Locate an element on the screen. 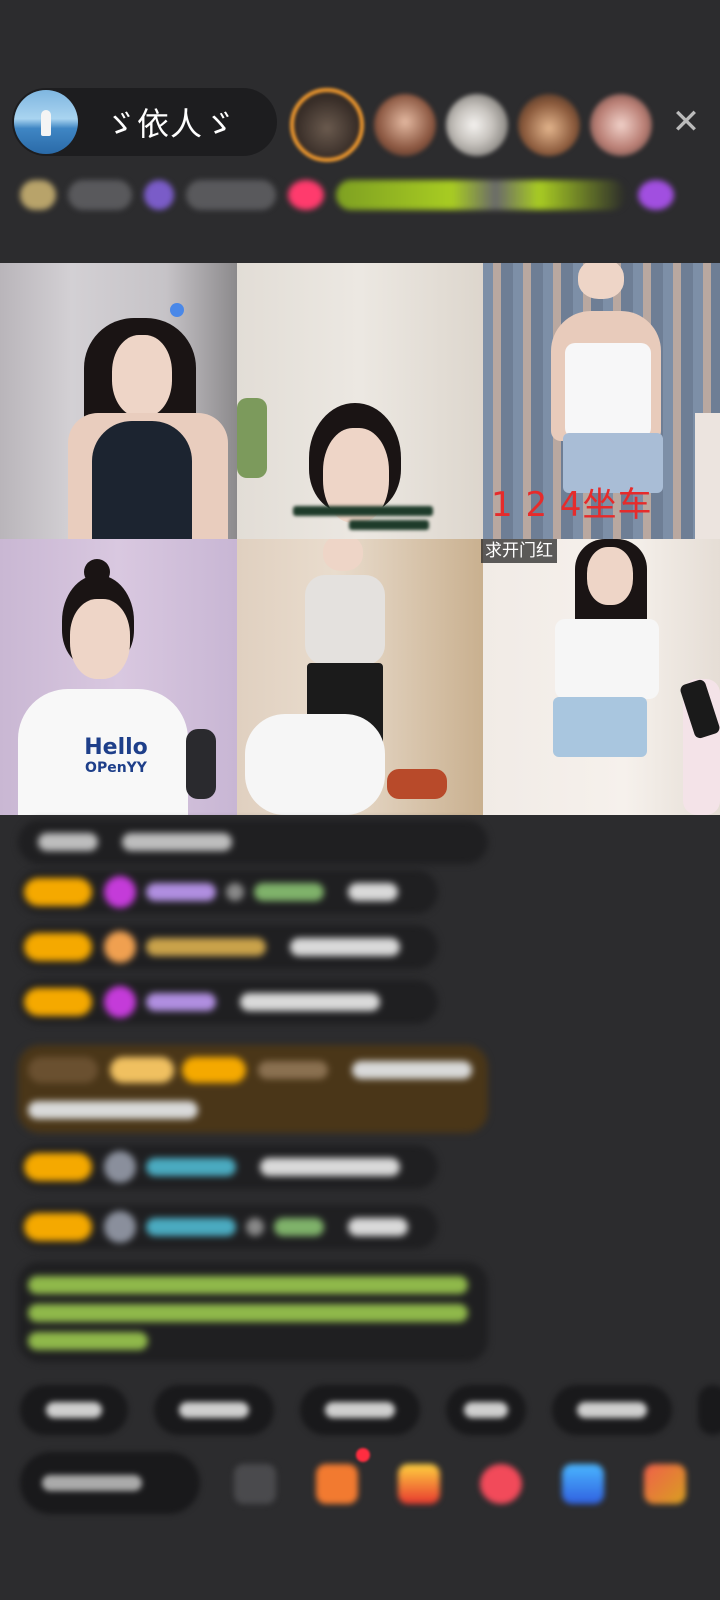 This screenshot has width=720, height=1600. gift-message is located at coordinates (253, 1089).